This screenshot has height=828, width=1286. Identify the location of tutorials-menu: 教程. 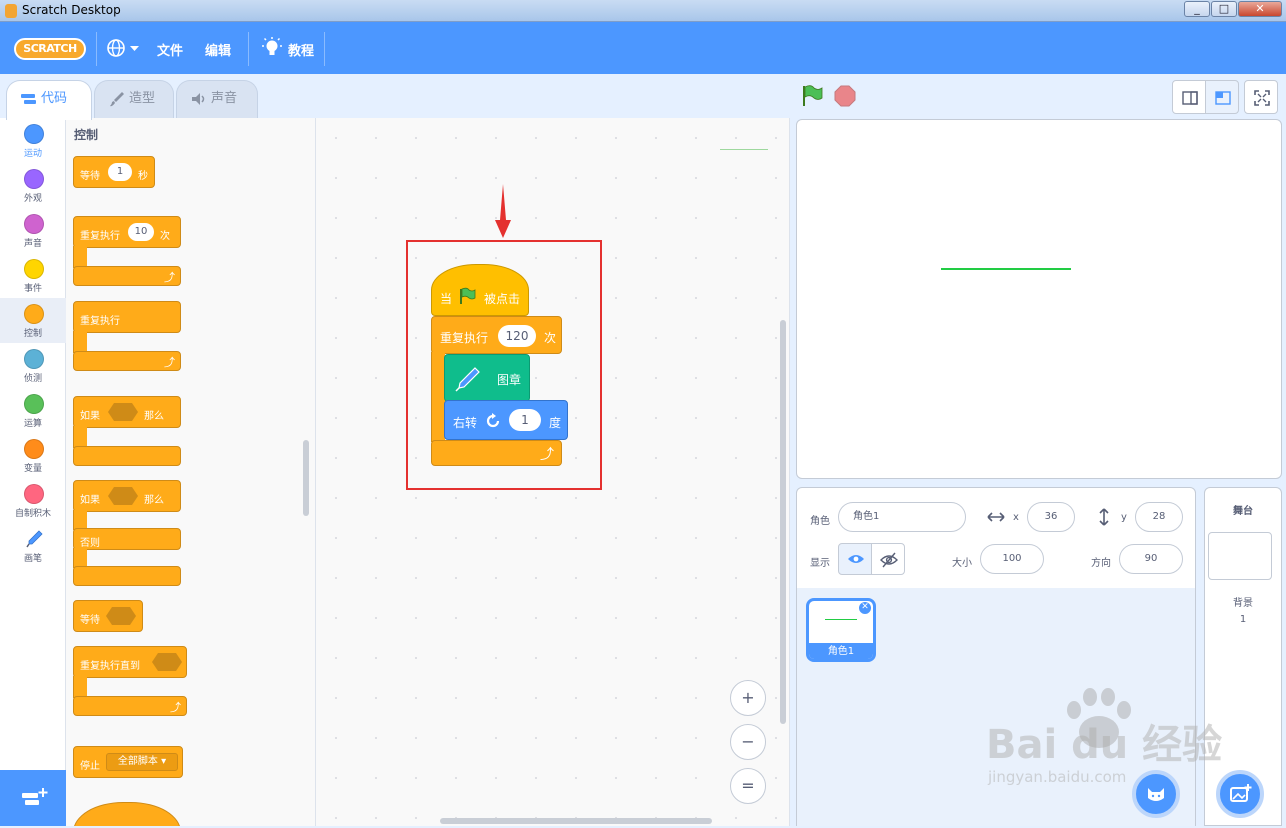
(301, 49).